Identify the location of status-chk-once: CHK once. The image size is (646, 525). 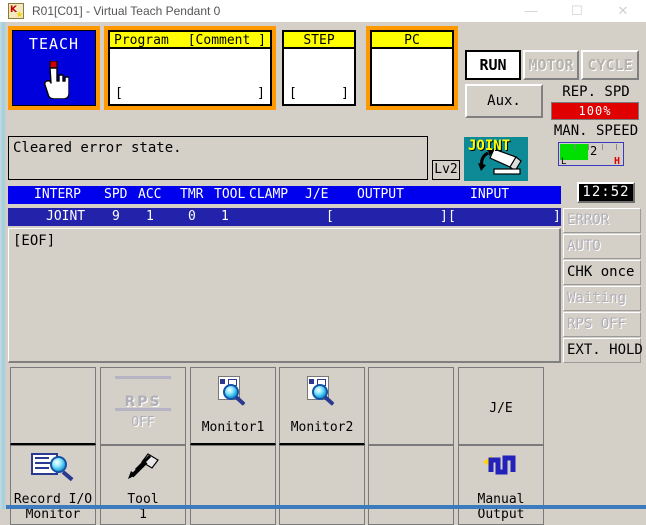
(602, 272).